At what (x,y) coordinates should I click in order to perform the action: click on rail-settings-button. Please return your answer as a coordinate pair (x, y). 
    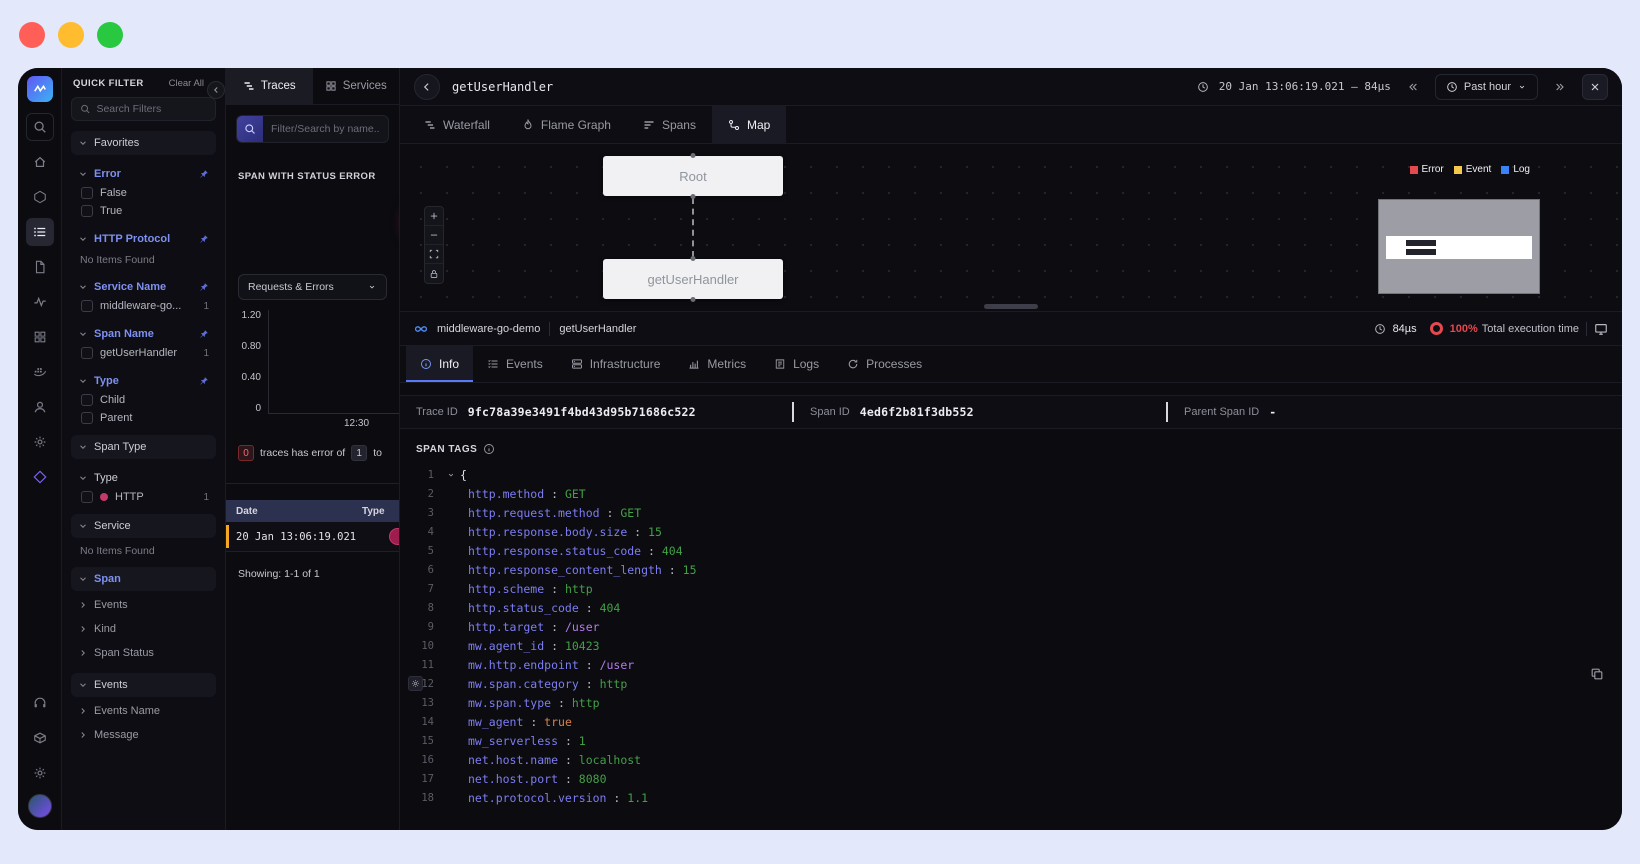
    Looking at the image, I should click on (40, 442).